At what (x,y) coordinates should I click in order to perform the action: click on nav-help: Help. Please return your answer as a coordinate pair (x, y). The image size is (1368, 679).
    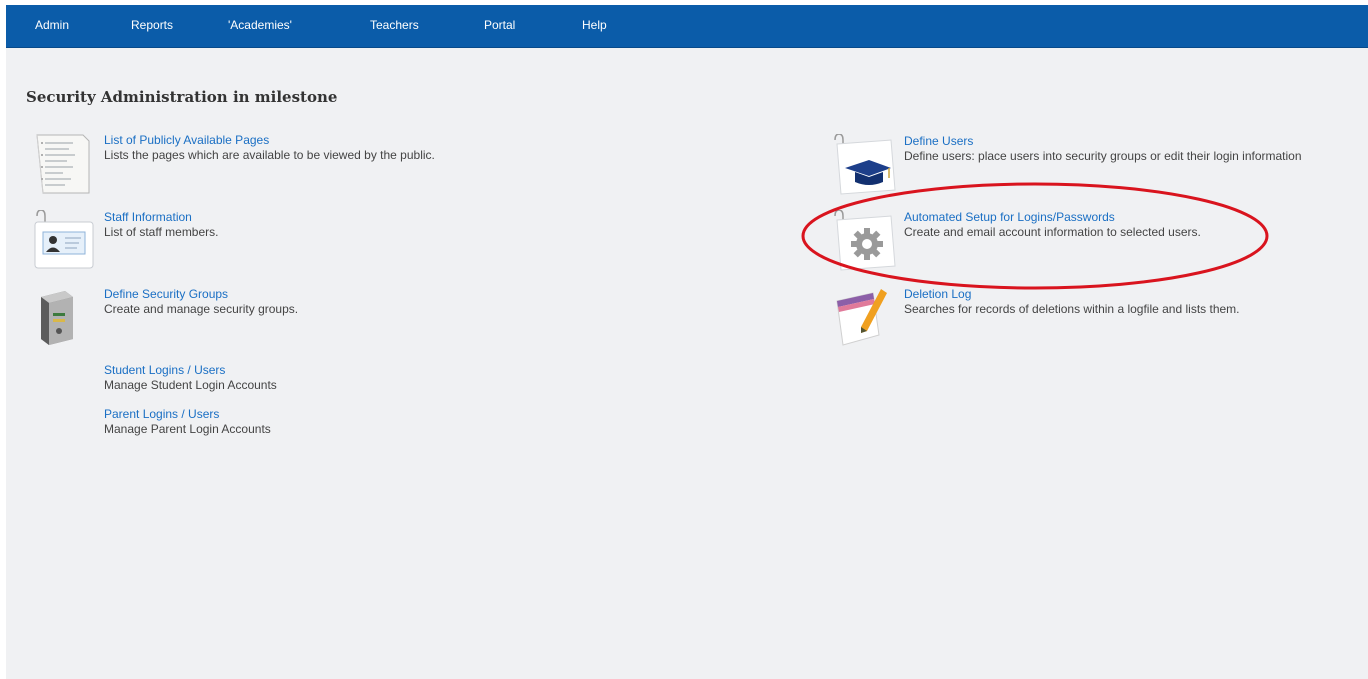
    Looking at the image, I should click on (594, 25).